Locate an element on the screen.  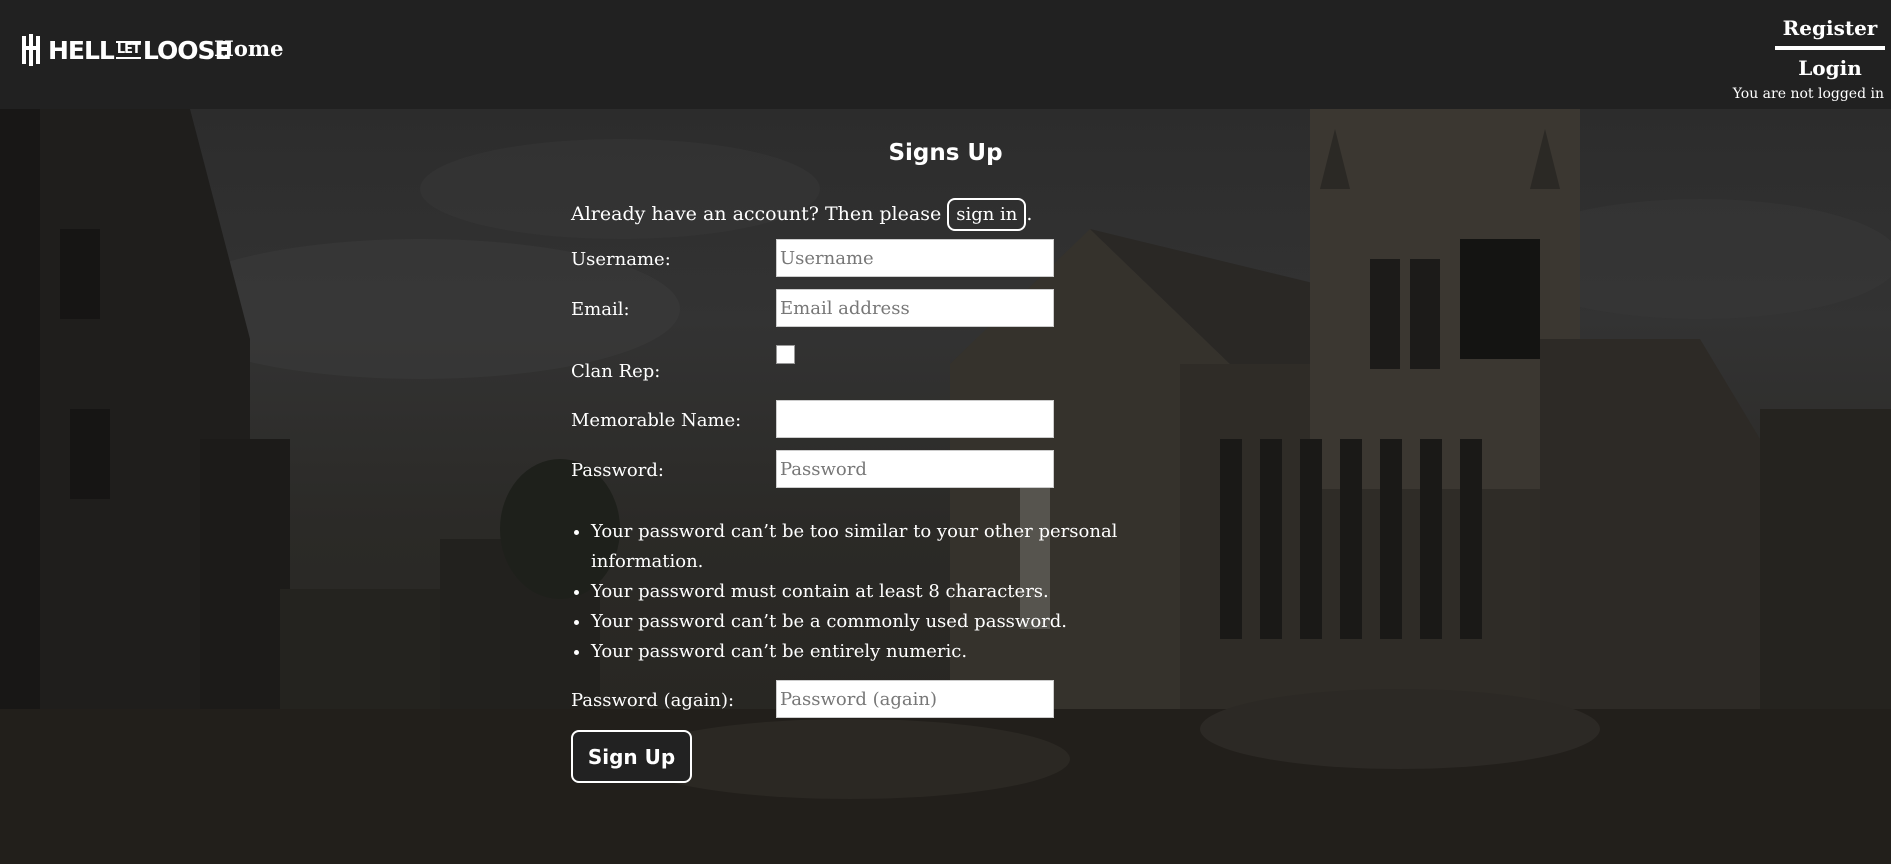
login-status-text: You are not logged in is located at coordinates (1808, 94).